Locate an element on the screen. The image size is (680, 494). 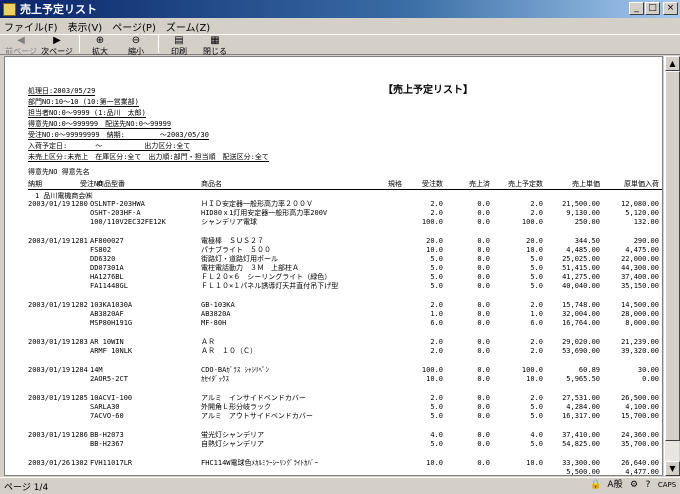
maximize-button: □ is located at coordinates (652, 8).